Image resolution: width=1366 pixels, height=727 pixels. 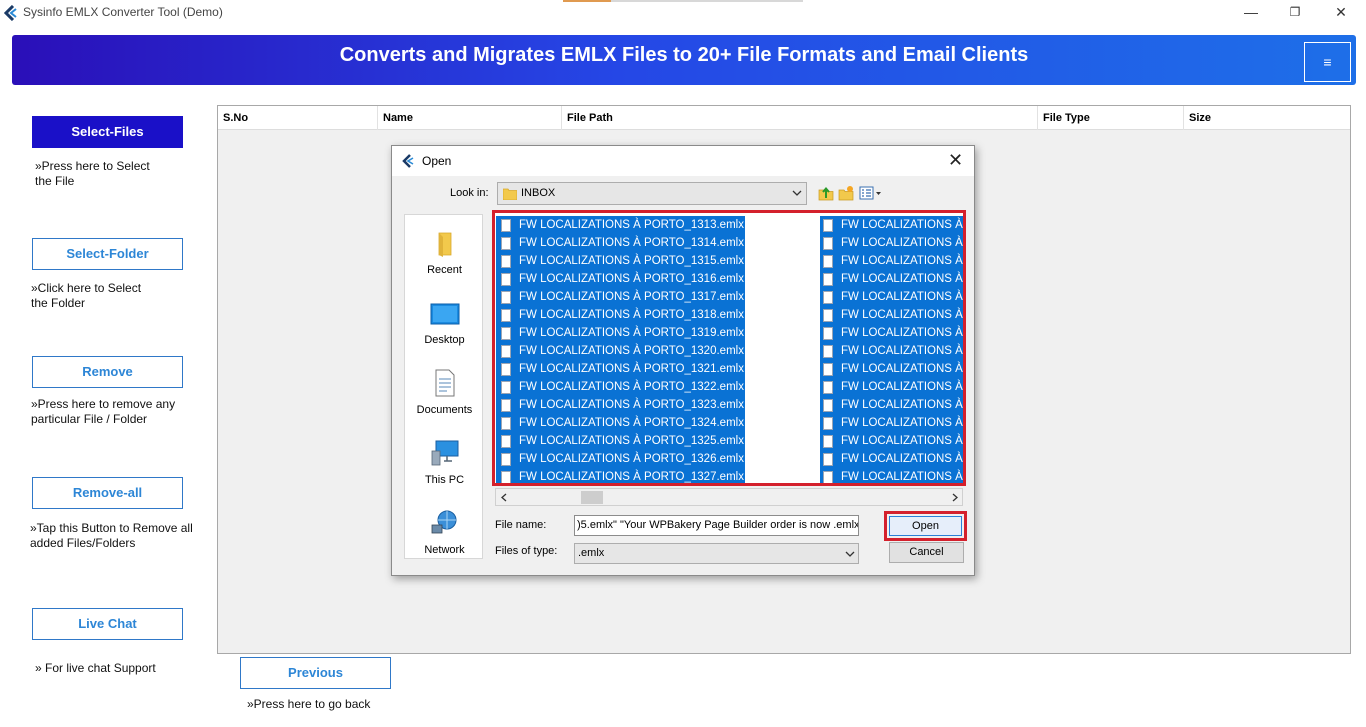 I want to click on files-of-type-dropdown: .emlx, so click(x=716, y=553).